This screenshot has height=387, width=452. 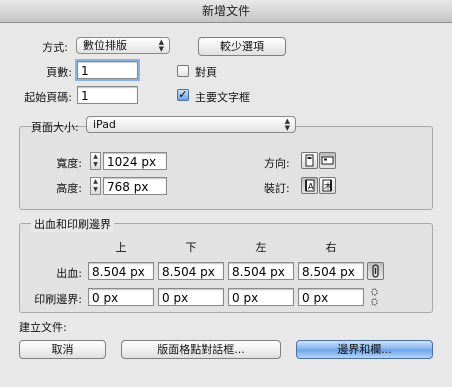 I want to click on primary-text-frame-label: 主要文字框, so click(x=222, y=97).